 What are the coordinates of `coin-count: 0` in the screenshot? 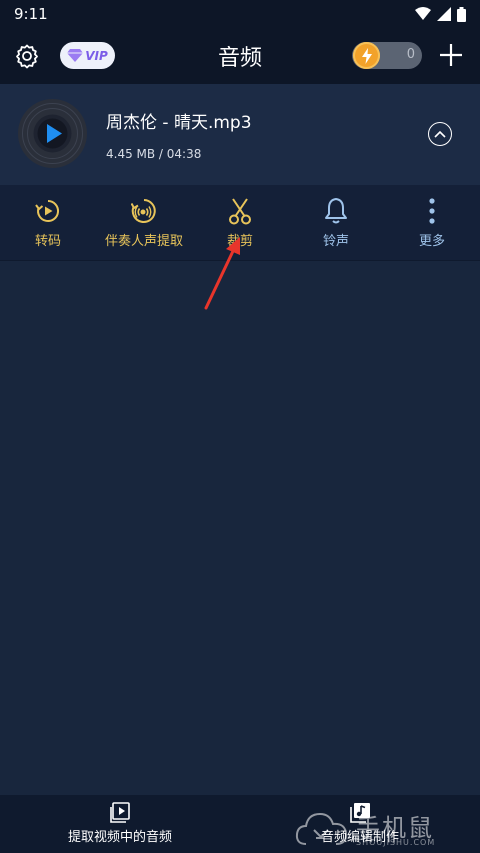 It's located at (410, 54).